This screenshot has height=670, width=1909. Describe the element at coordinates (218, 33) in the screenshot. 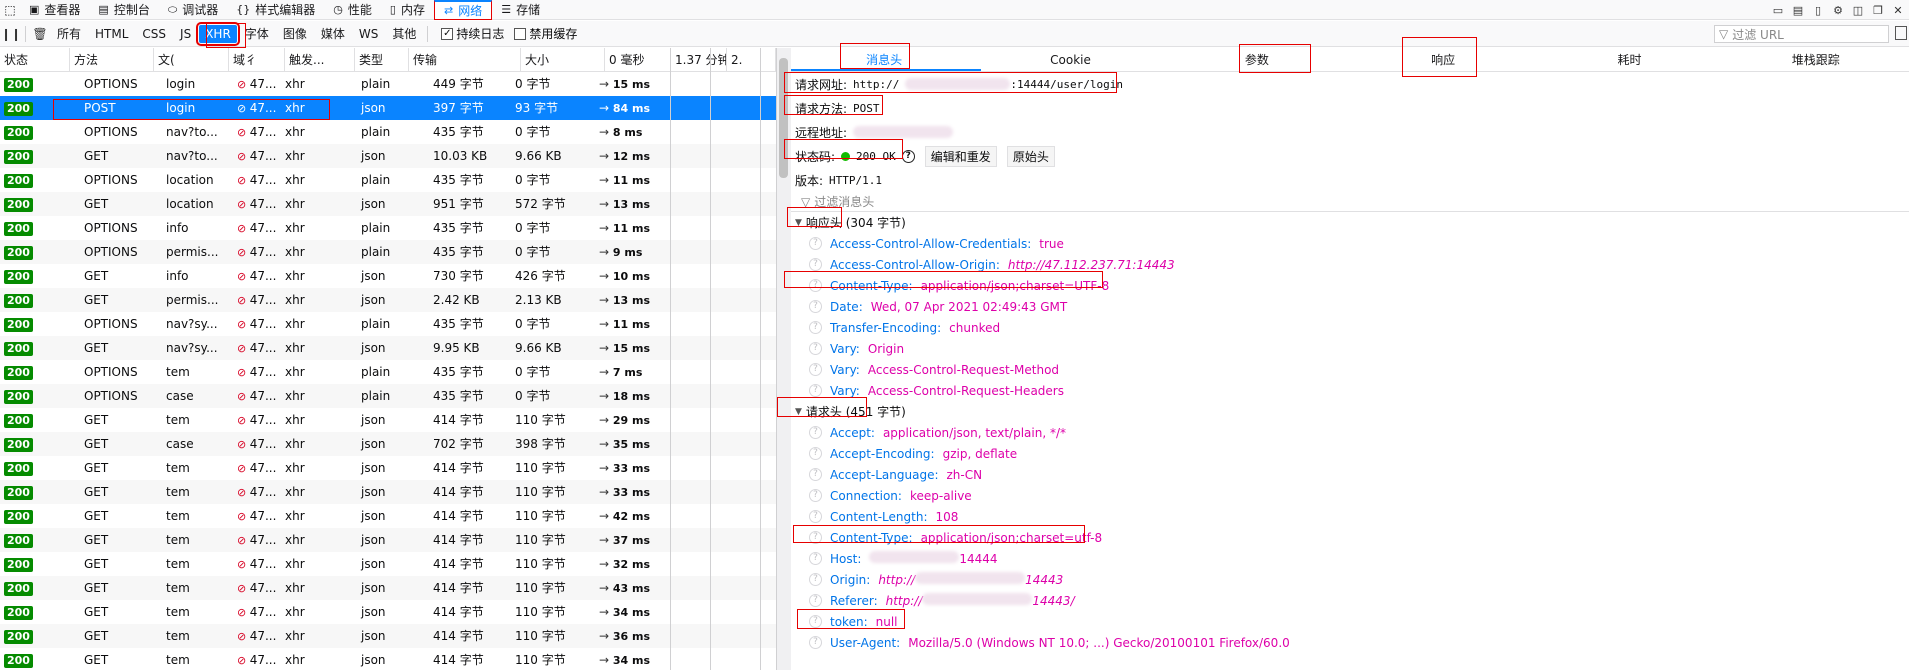

I see `filter-xhr-button: XHR` at that location.